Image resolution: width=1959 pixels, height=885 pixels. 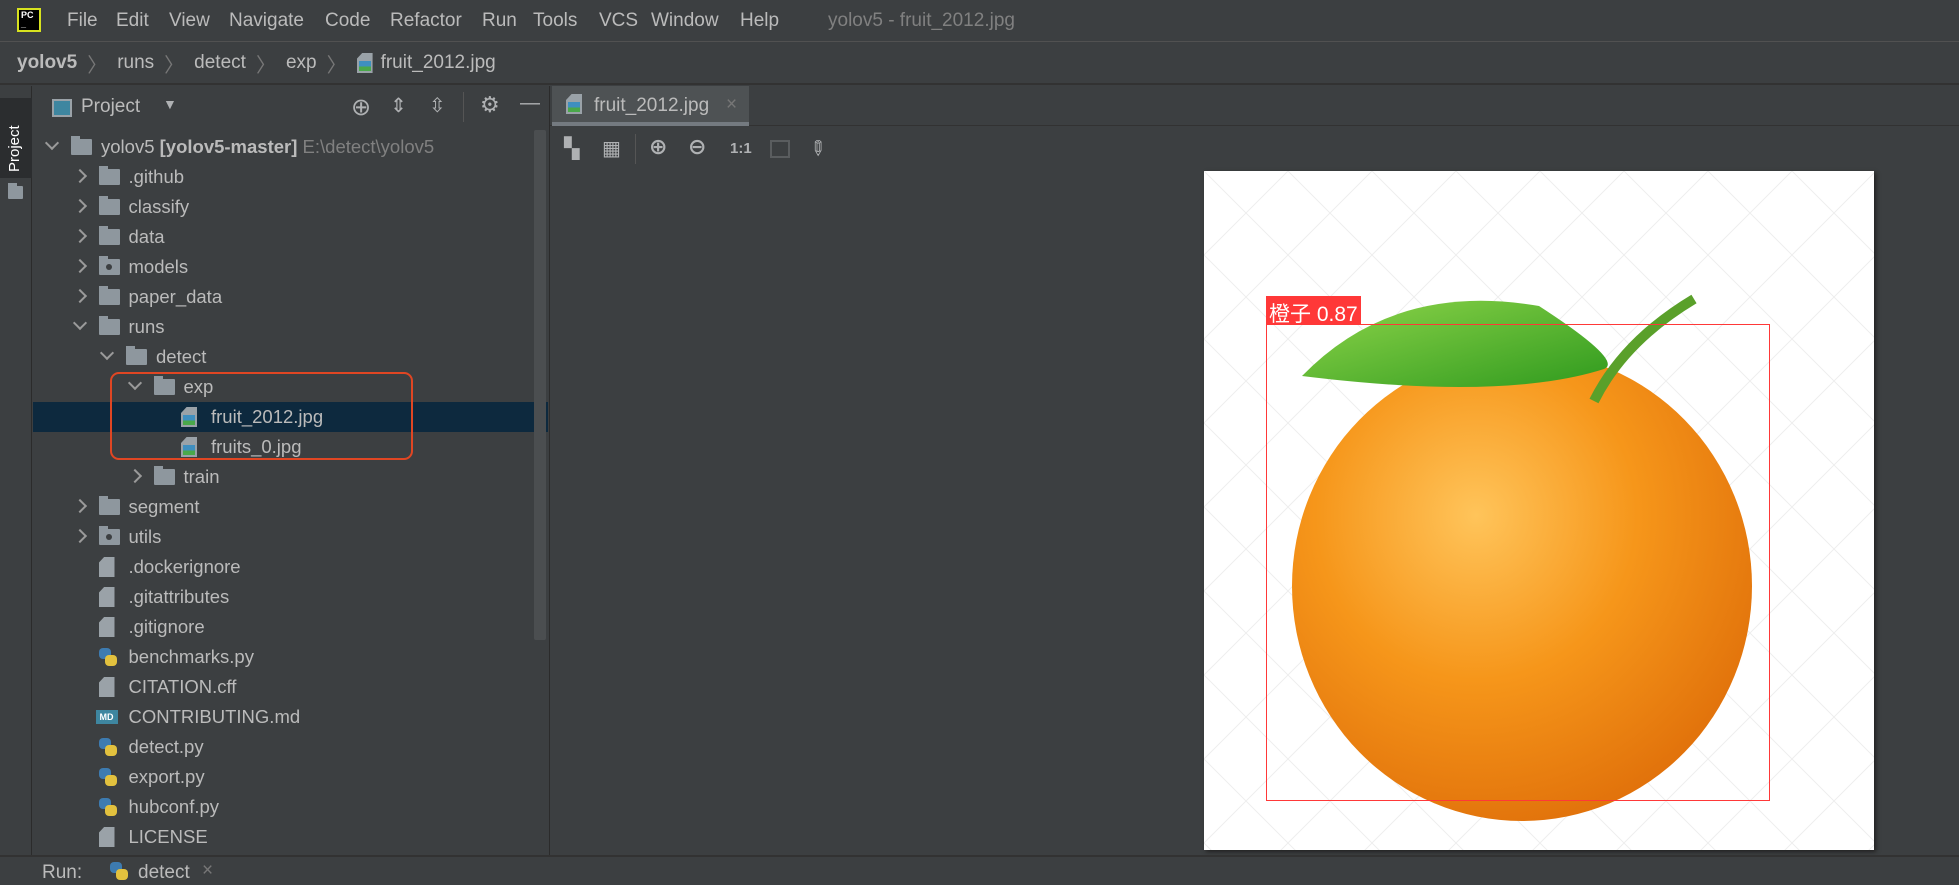 I want to click on tree-item: .gitattributes, so click(x=290, y=597).